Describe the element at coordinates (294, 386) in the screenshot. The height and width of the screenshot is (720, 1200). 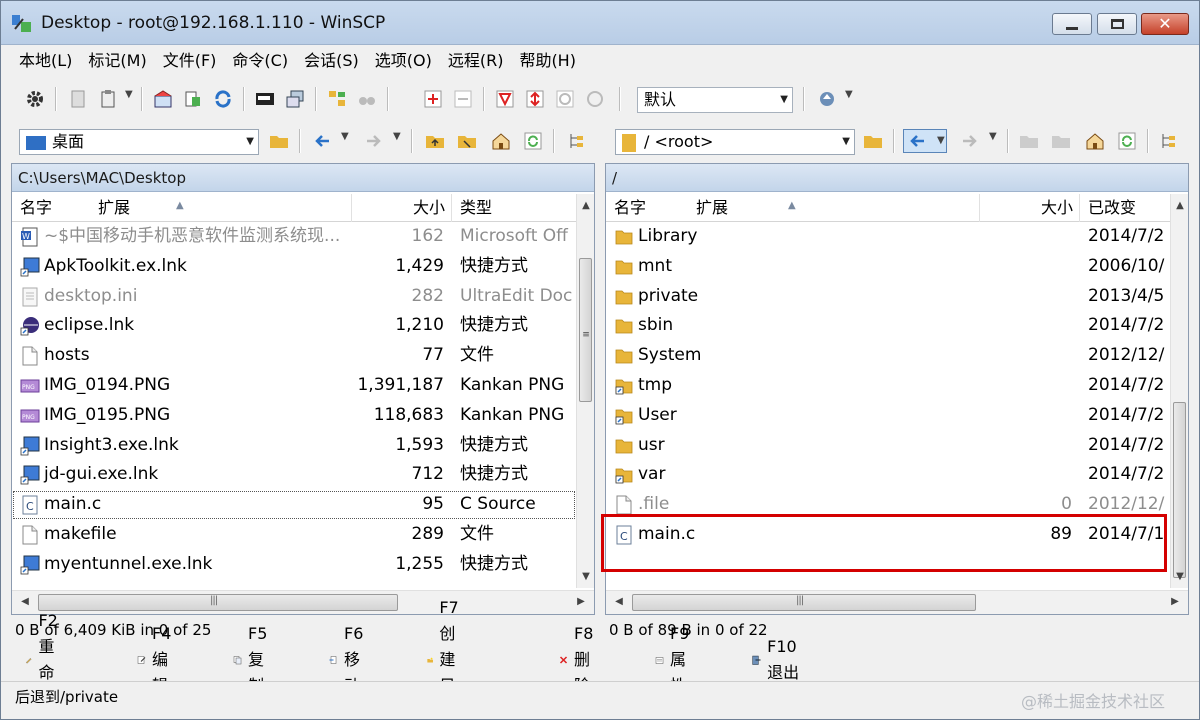
I see `file-row: PNG IMG_0194.PNG 1,391,187 Kankan PNG` at that location.